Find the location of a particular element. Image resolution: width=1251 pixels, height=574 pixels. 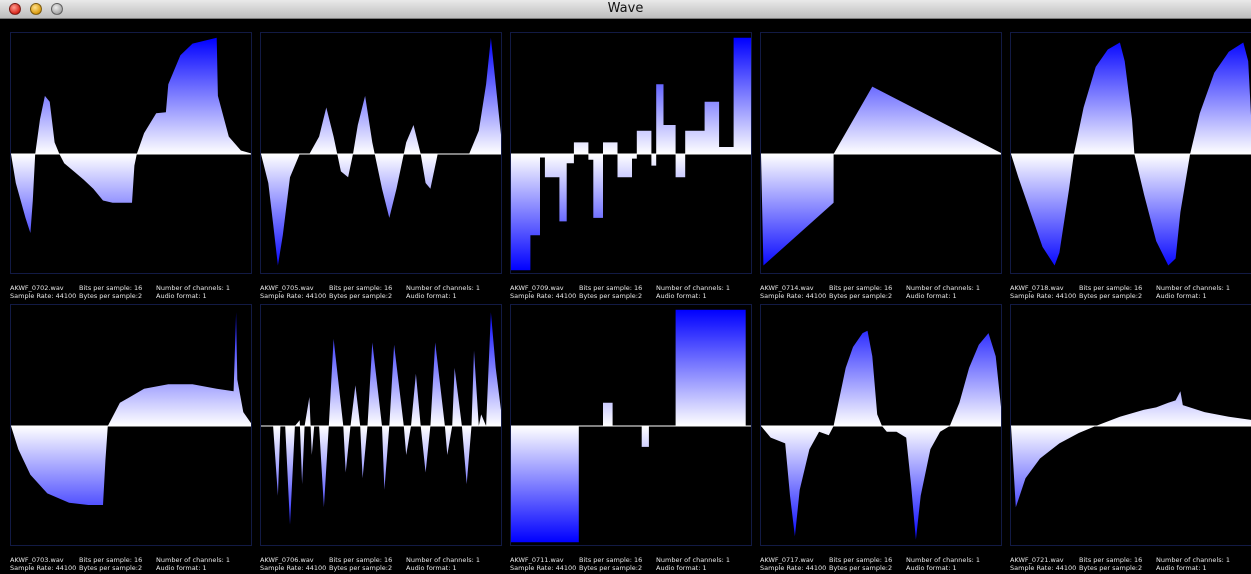

file-name: AKWF_0721.wav is located at coordinates (1037, 560).